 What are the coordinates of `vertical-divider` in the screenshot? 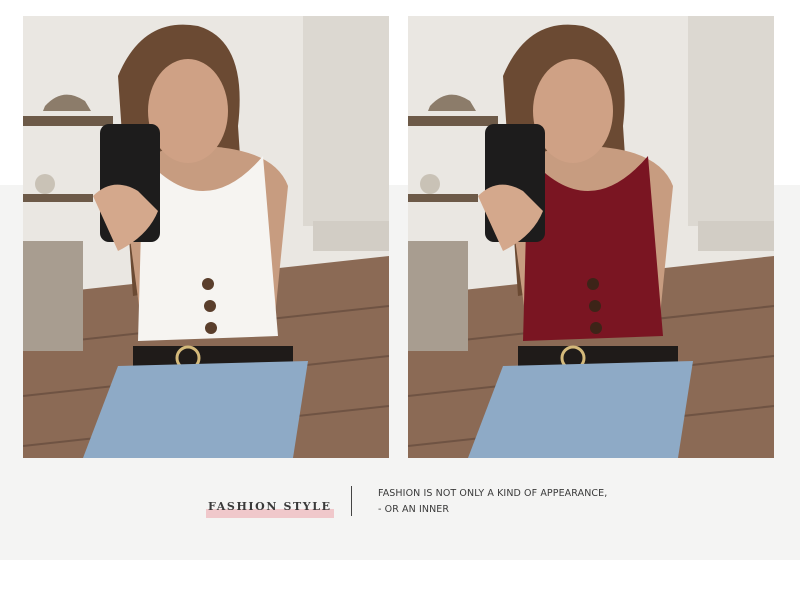 It's located at (351, 501).